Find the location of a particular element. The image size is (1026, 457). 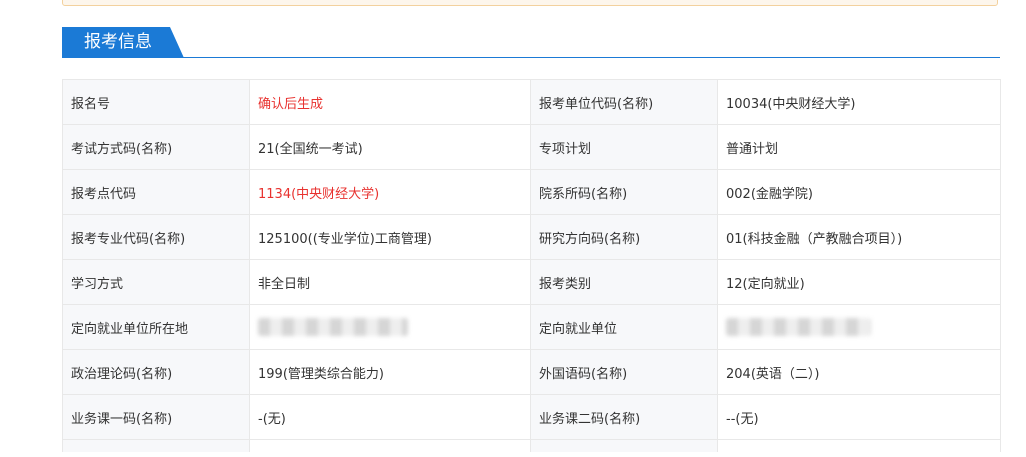

field-label: 专项计划 is located at coordinates (624, 147).